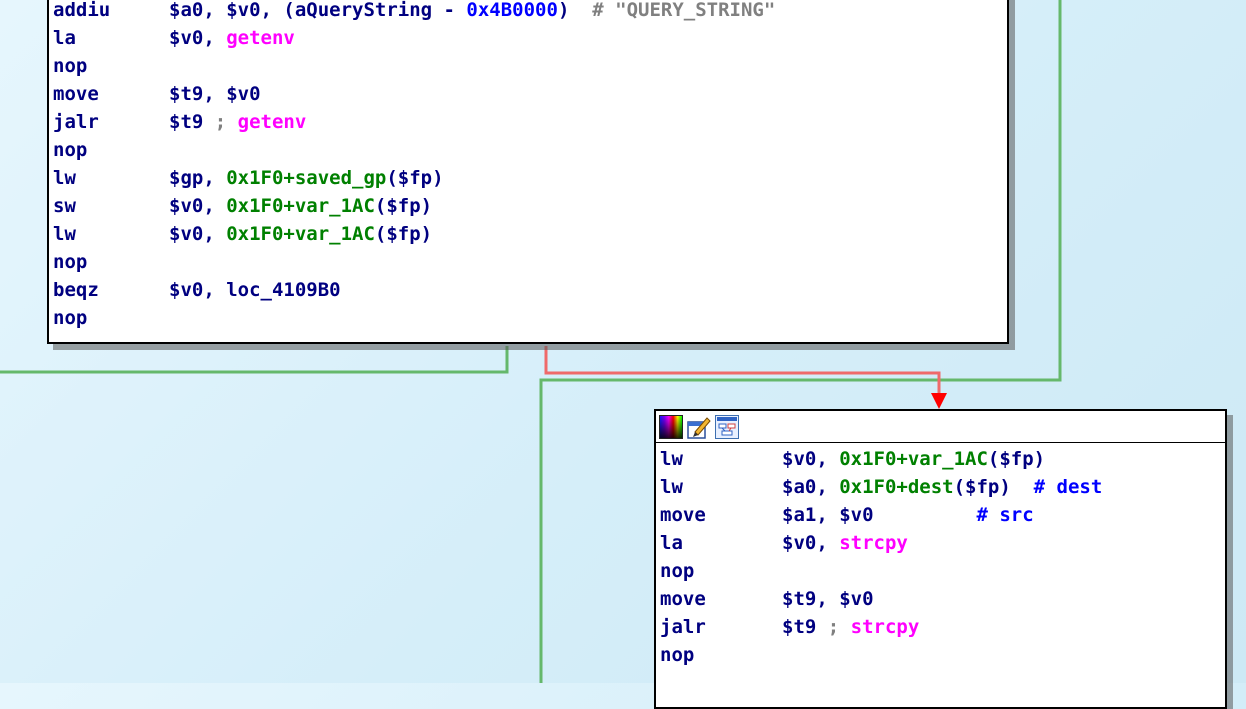 The height and width of the screenshot is (709, 1246). I want to click on palette-color-icon, so click(671, 426).